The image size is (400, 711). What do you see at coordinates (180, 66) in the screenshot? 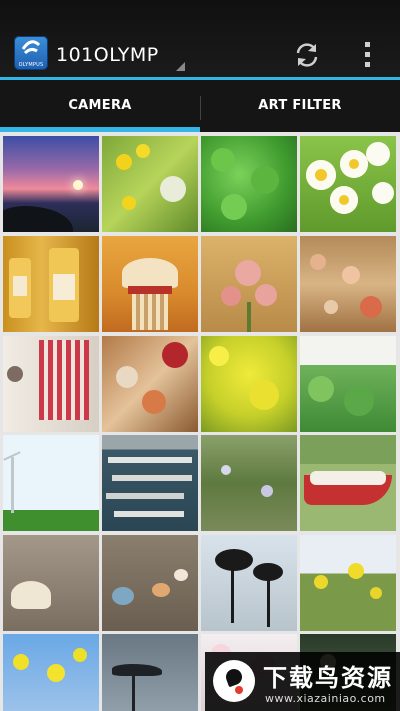
I see `folder-dropdown-indicator` at bounding box center [180, 66].